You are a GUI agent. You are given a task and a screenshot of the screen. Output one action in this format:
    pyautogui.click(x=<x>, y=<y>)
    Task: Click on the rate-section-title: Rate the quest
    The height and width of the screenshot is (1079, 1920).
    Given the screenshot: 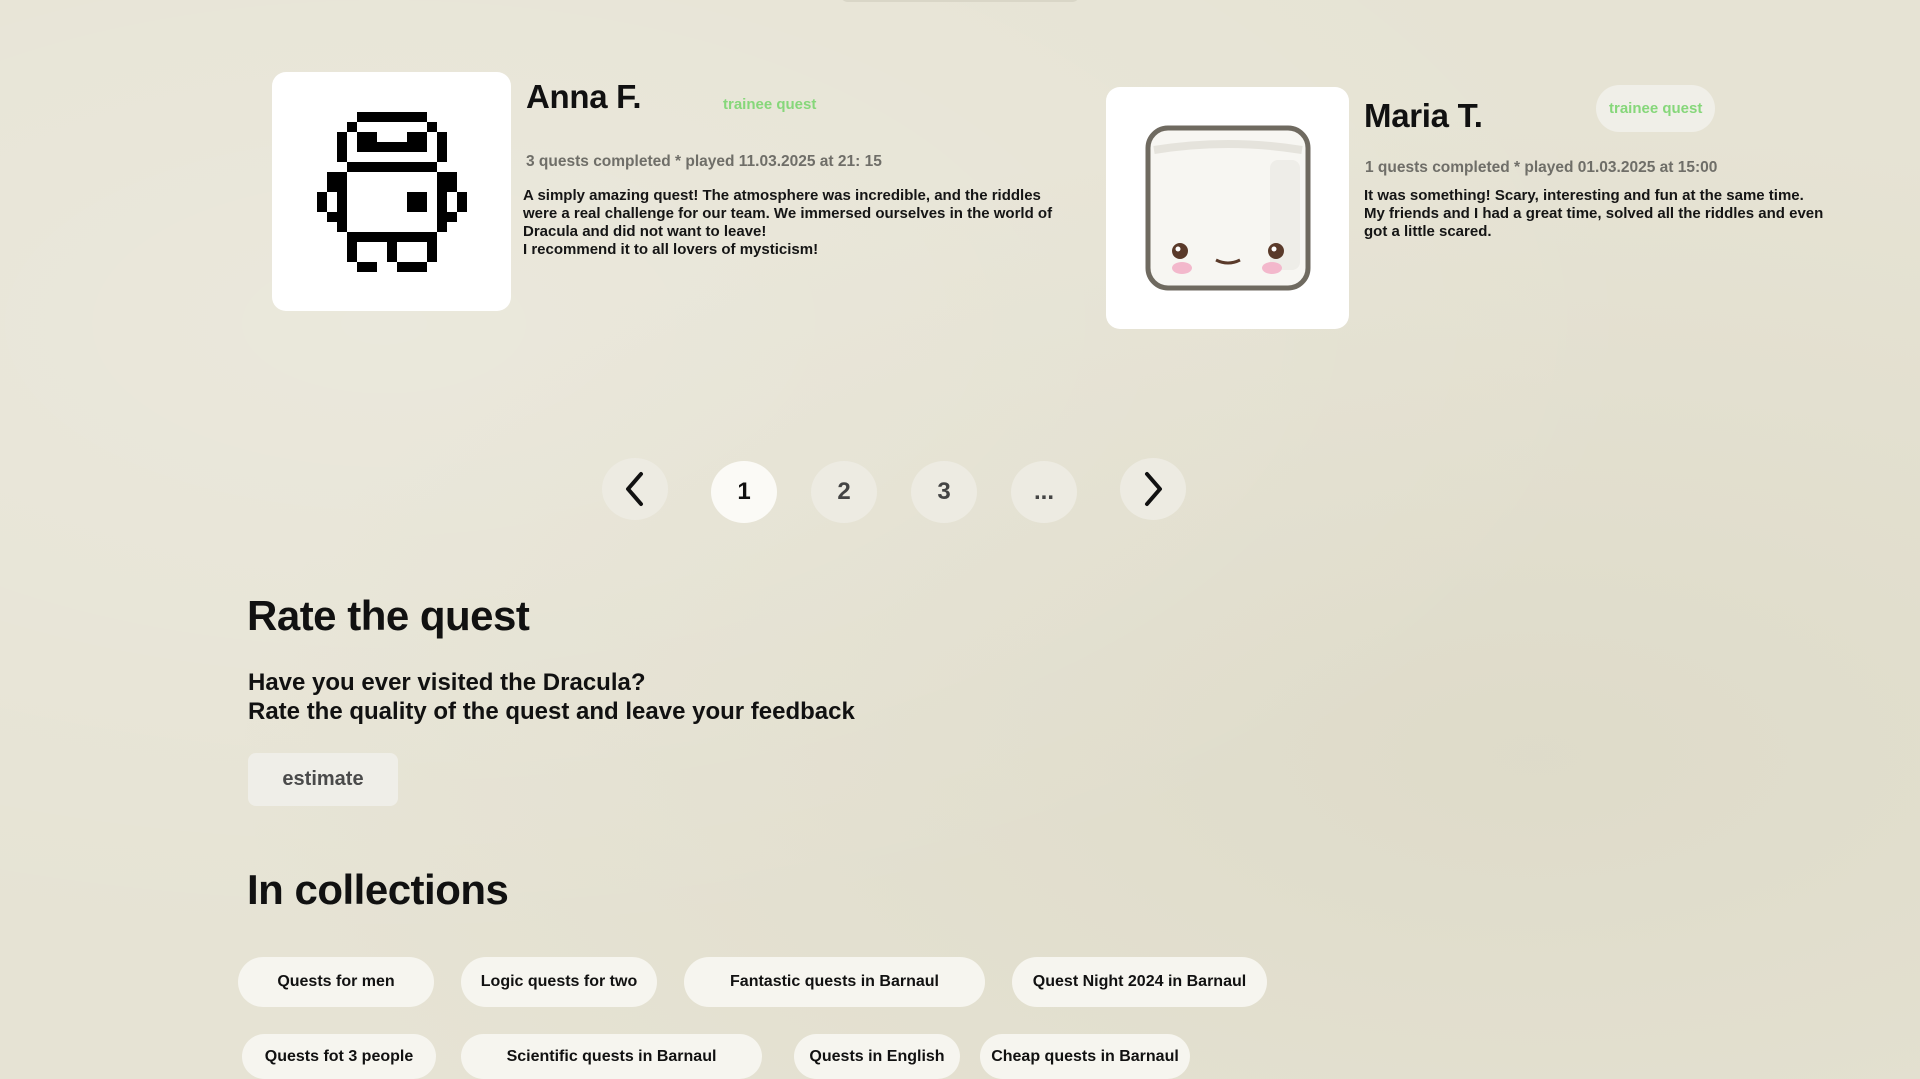 What is the action you would take?
    pyautogui.click(x=388, y=615)
    